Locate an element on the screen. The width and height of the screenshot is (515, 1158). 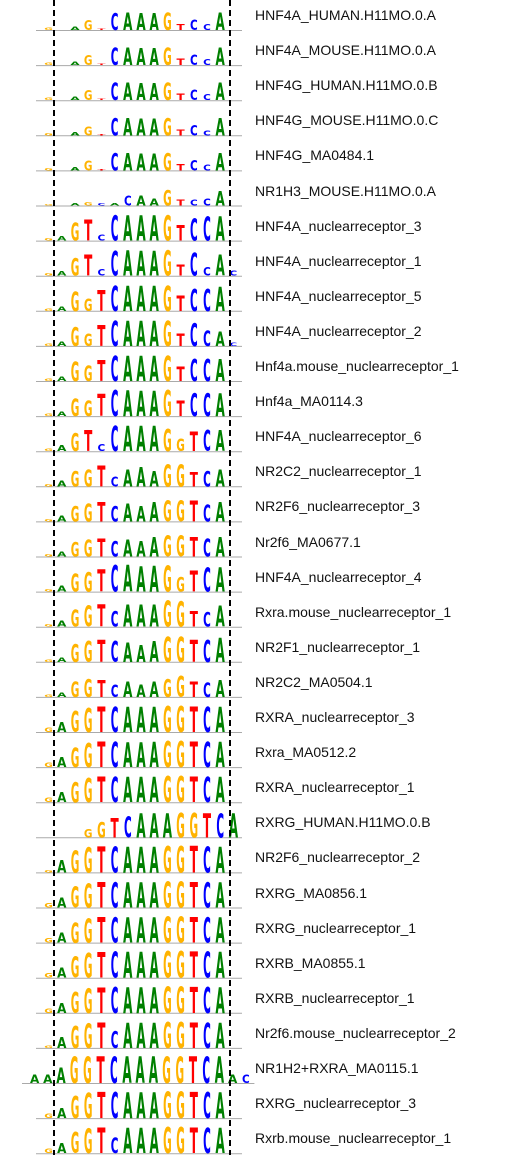
motif-row: HNF4A_nuclearreceptor_2 is located at coordinates (257, 333).